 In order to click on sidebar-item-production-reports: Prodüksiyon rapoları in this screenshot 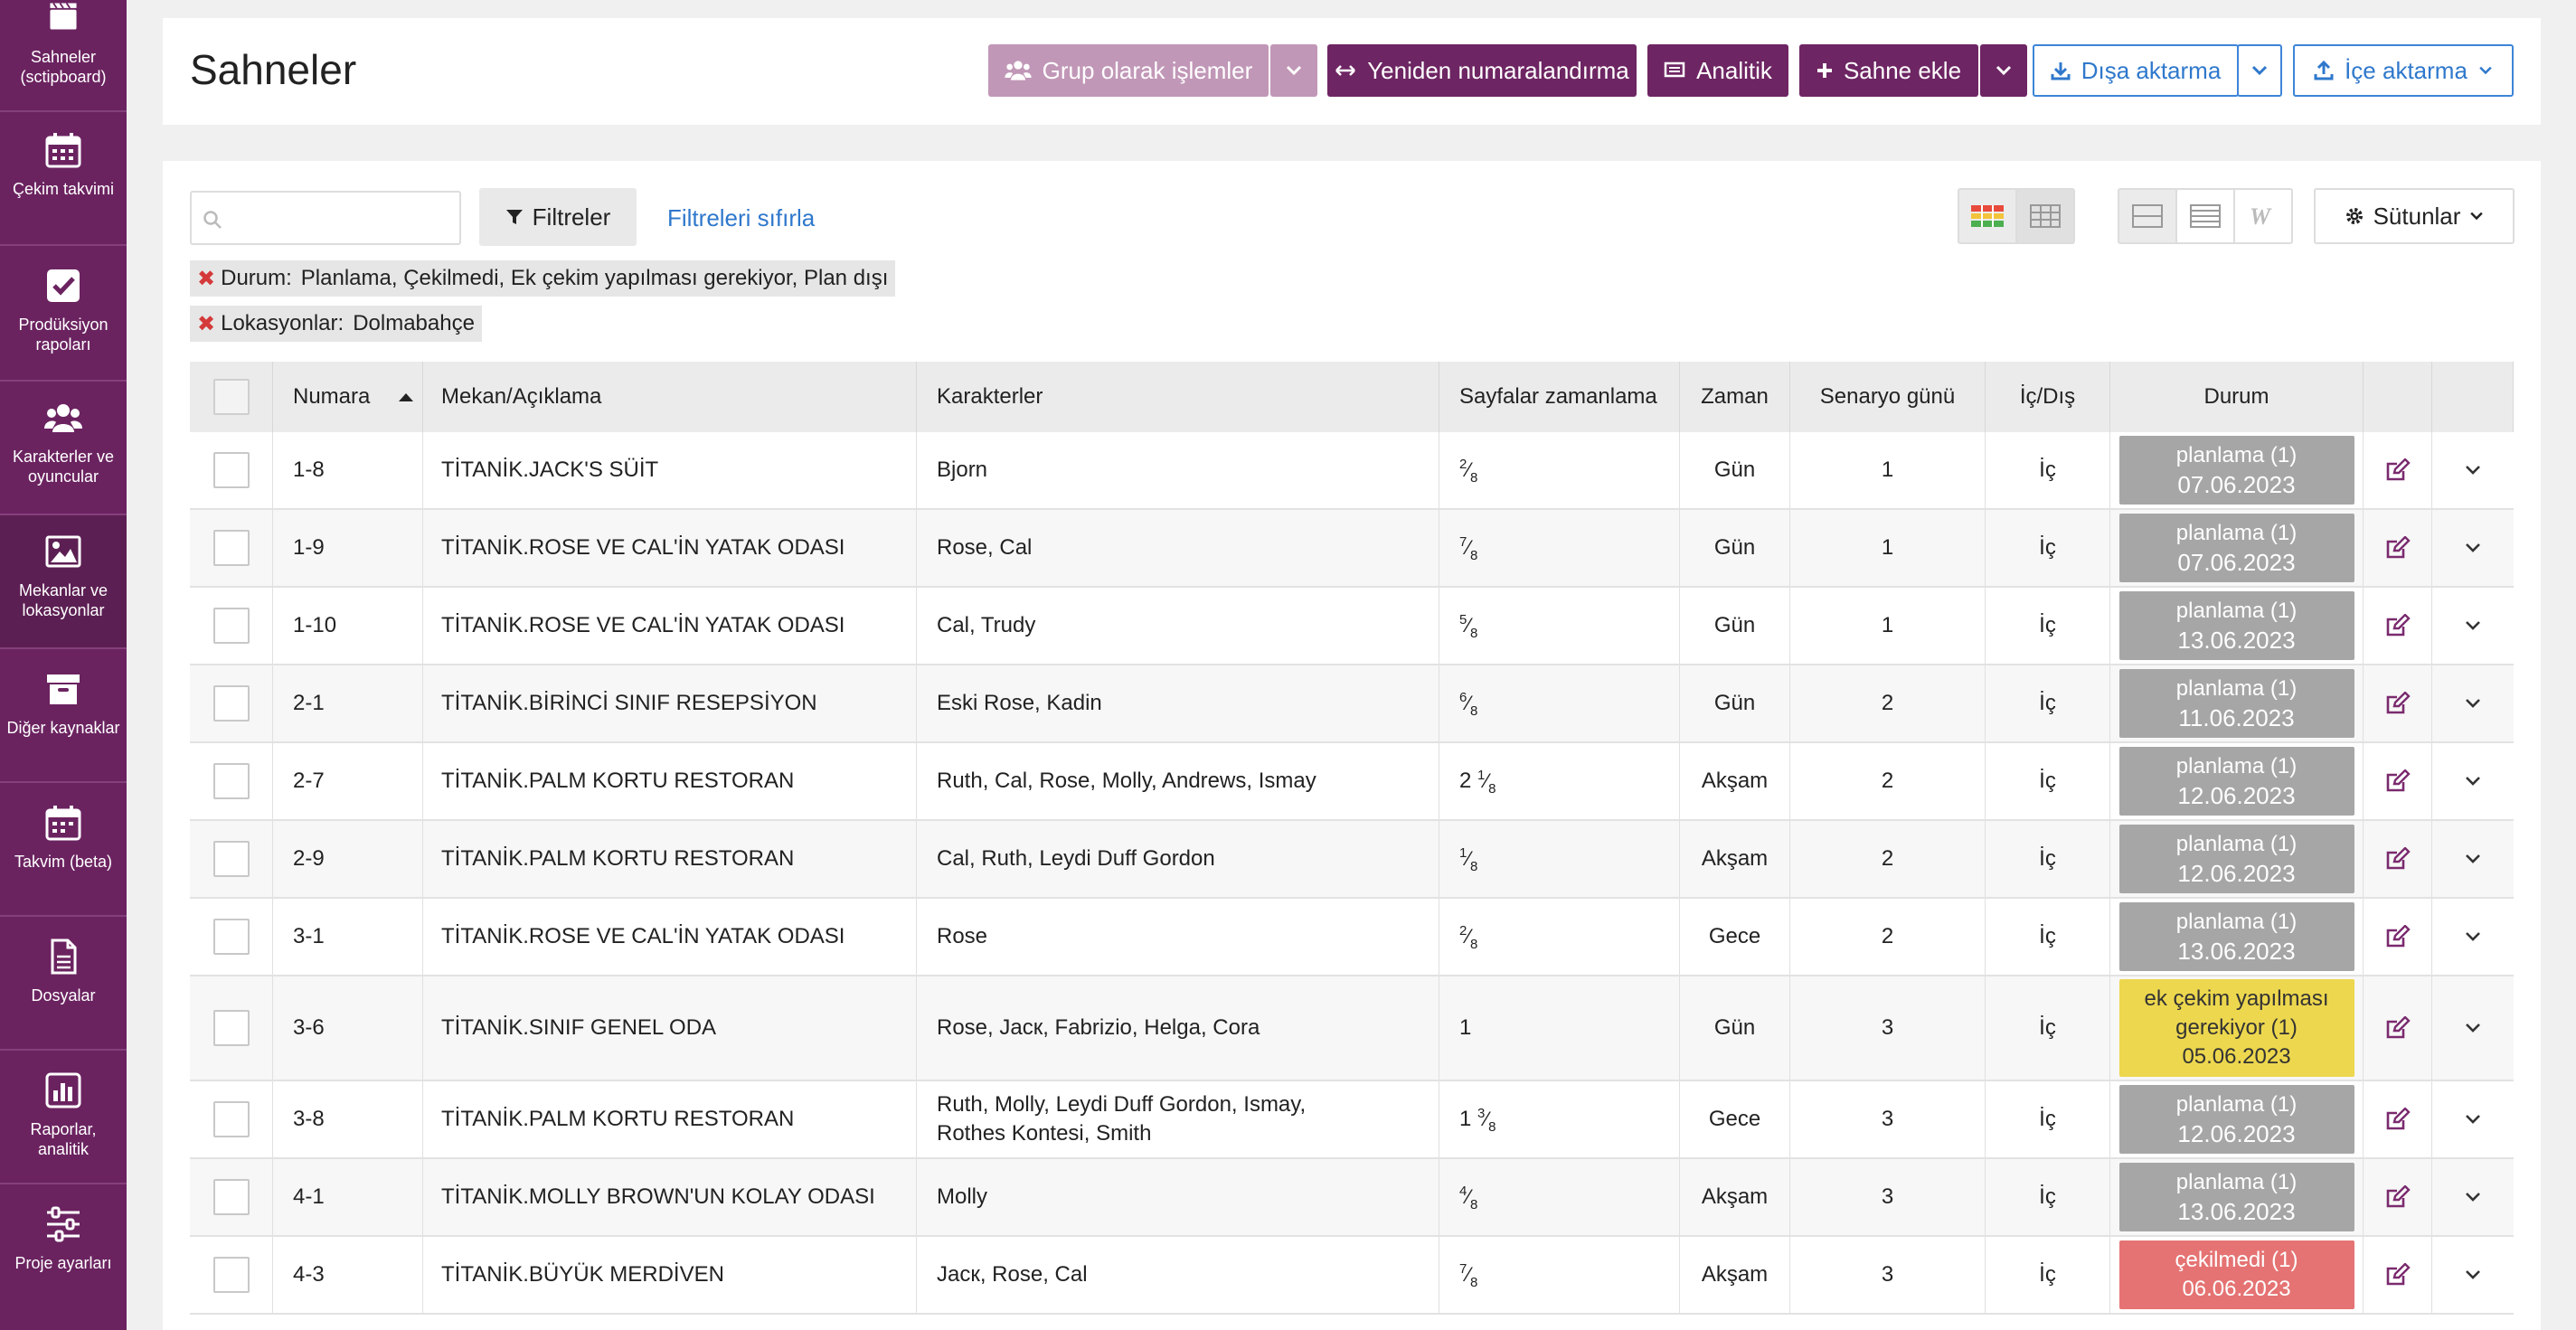, I will do `click(63, 314)`.